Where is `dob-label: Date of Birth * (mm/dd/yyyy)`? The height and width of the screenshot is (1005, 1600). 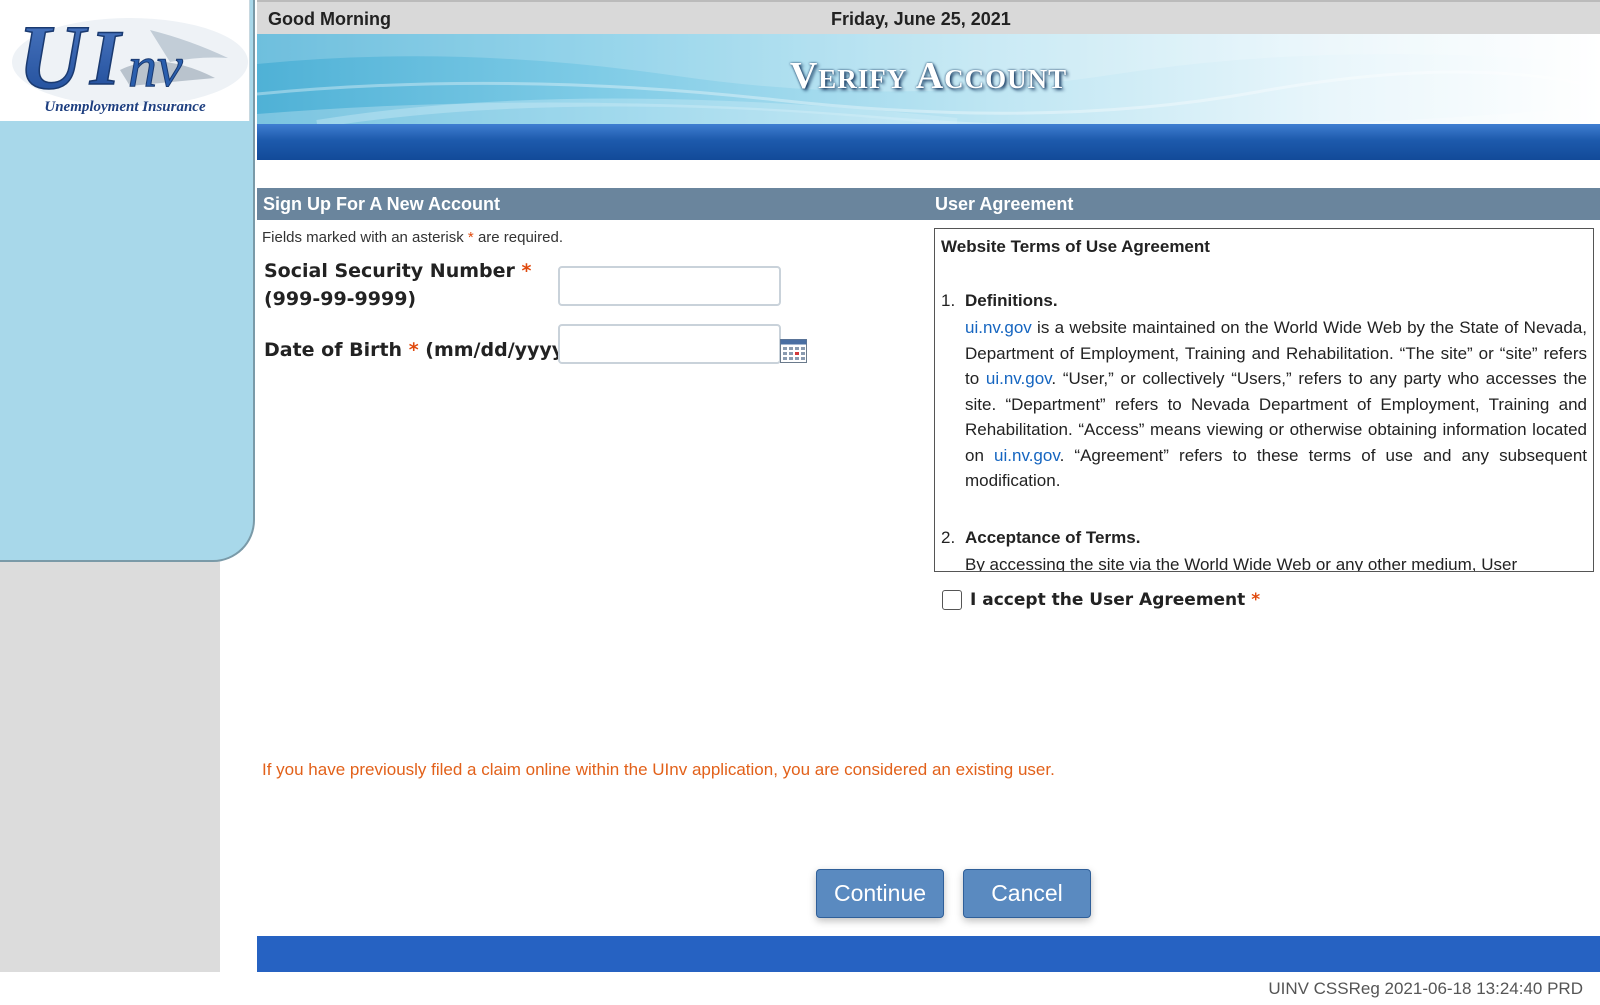
dob-label: Date of Birth * (mm/dd/yyyy) is located at coordinates (418, 350).